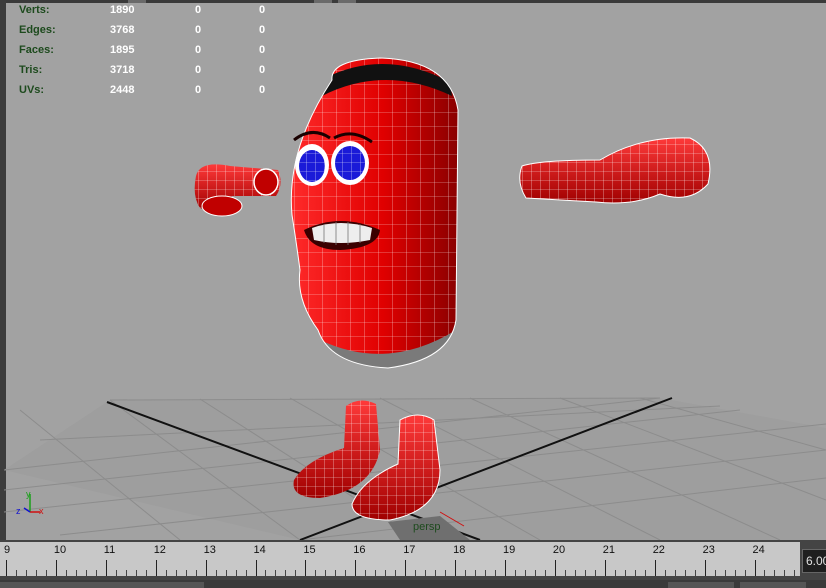 This screenshot has height=588, width=826. Describe the element at coordinates (237, 190) in the screenshot. I see `character-left-hand` at that location.